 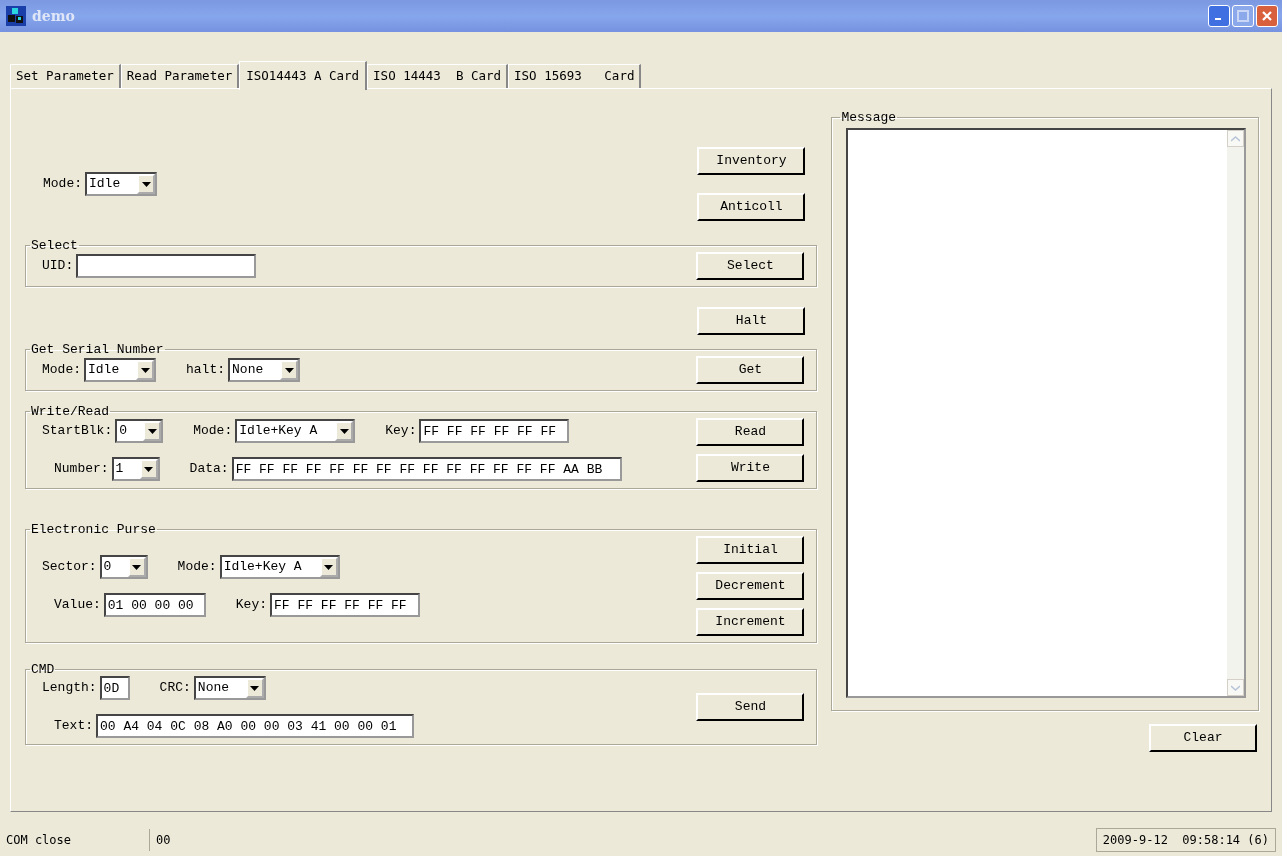 What do you see at coordinates (750, 468) in the screenshot?
I see `action-button: Write` at bounding box center [750, 468].